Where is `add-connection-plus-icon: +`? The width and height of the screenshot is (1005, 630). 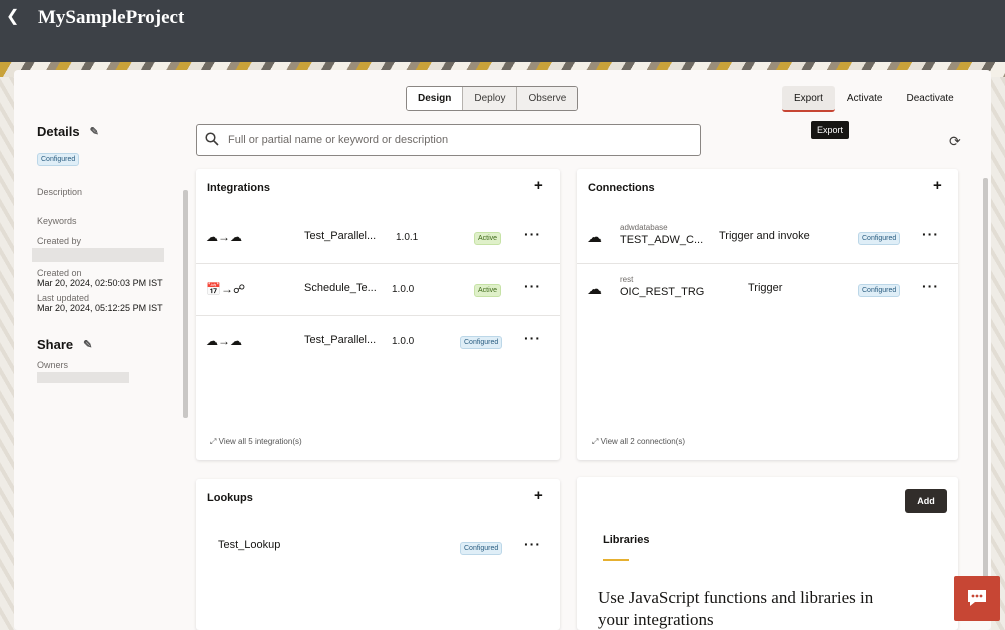
add-connection-plus-icon: + is located at coordinates (937, 185).